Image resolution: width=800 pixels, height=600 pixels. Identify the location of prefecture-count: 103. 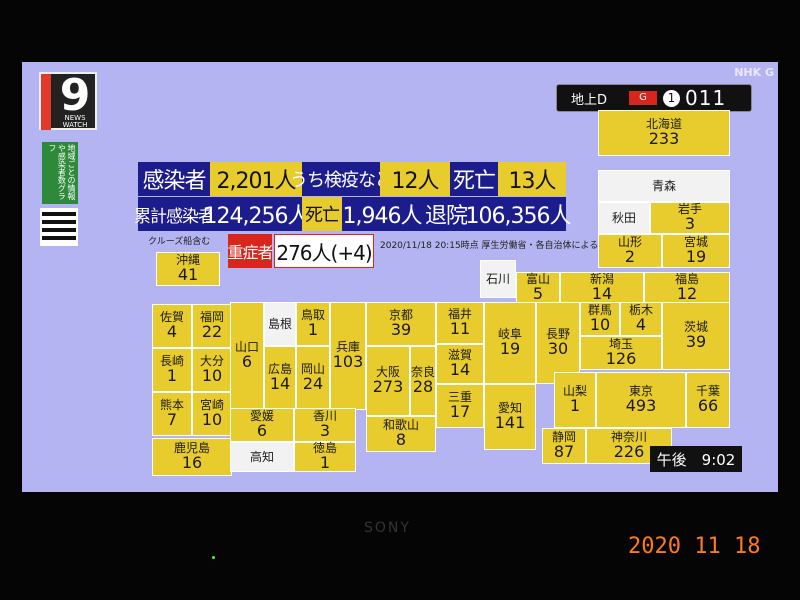
(348, 361).